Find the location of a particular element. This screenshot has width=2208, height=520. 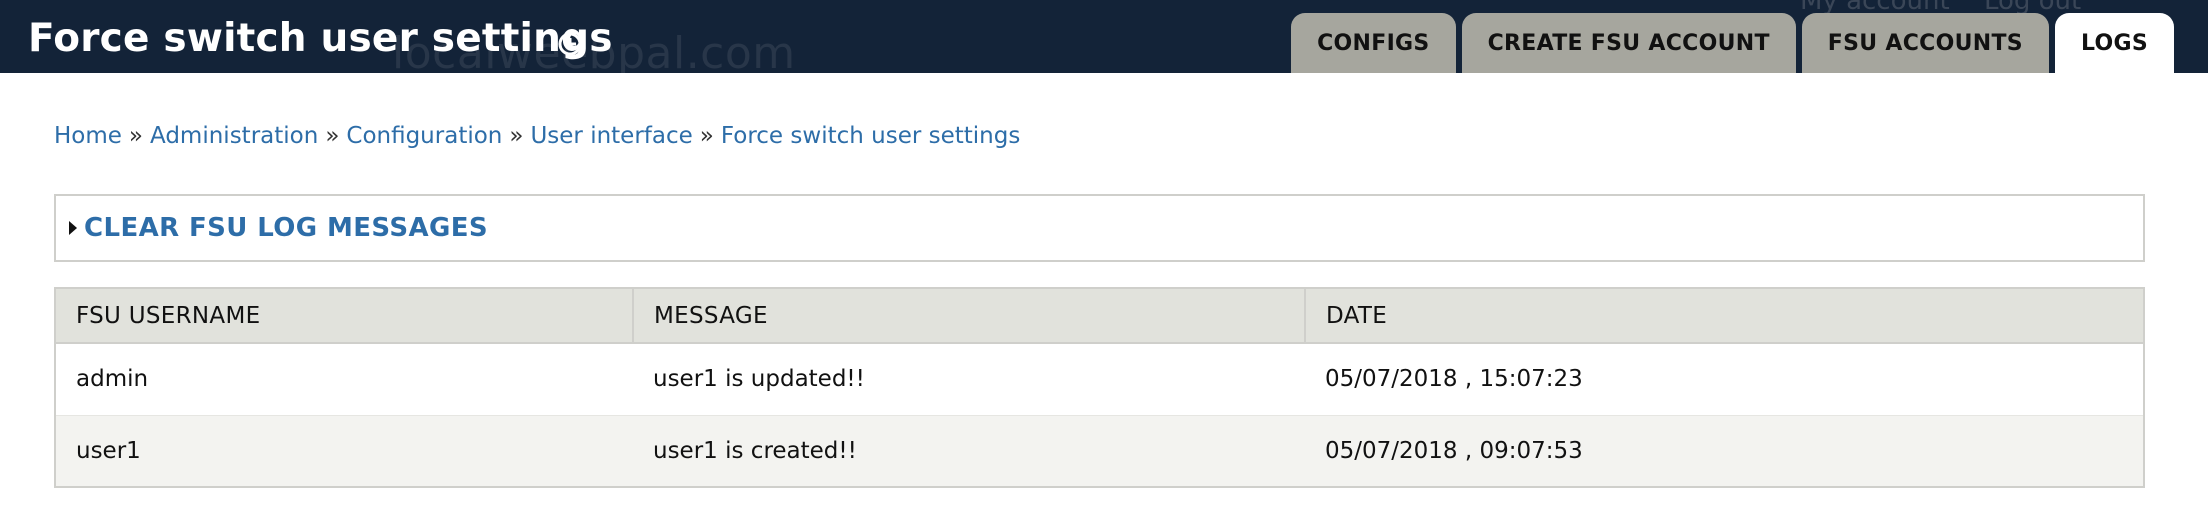

tab-logs: LOGS is located at coordinates (2114, 43).